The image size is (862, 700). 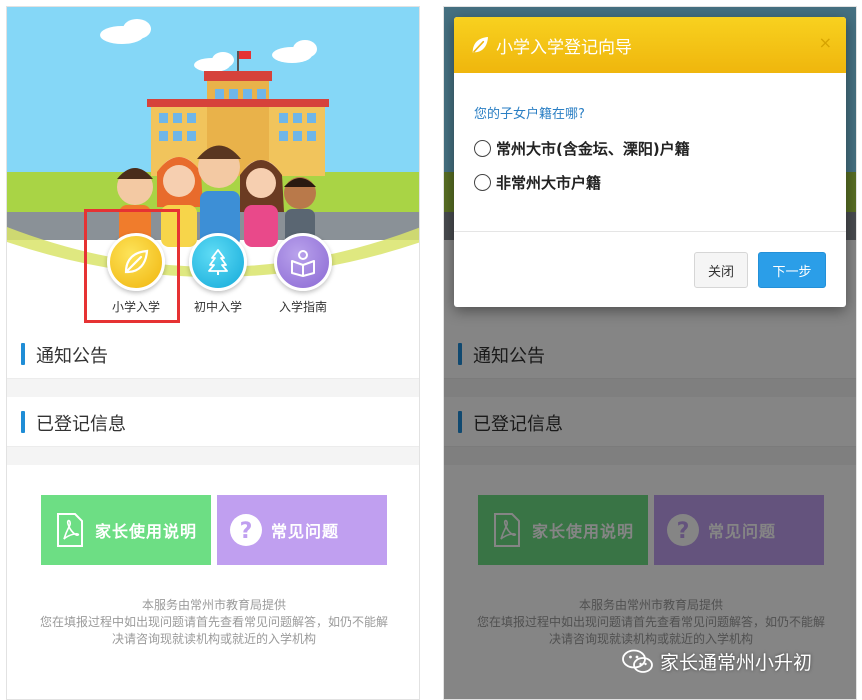 What do you see at coordinates (213, 605) in the screenshot?
I see `footer-line: 本服务由常州市教育局提供` at bounding box center [213, 605].